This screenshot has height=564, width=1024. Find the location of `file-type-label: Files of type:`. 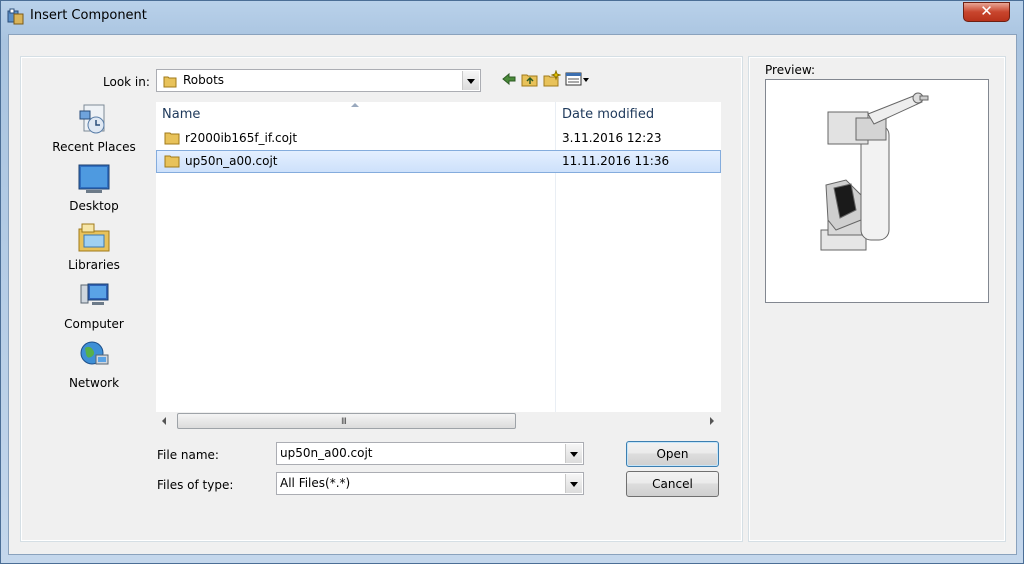

file-type-label: Files of type: is located at coordinates (195, 485).